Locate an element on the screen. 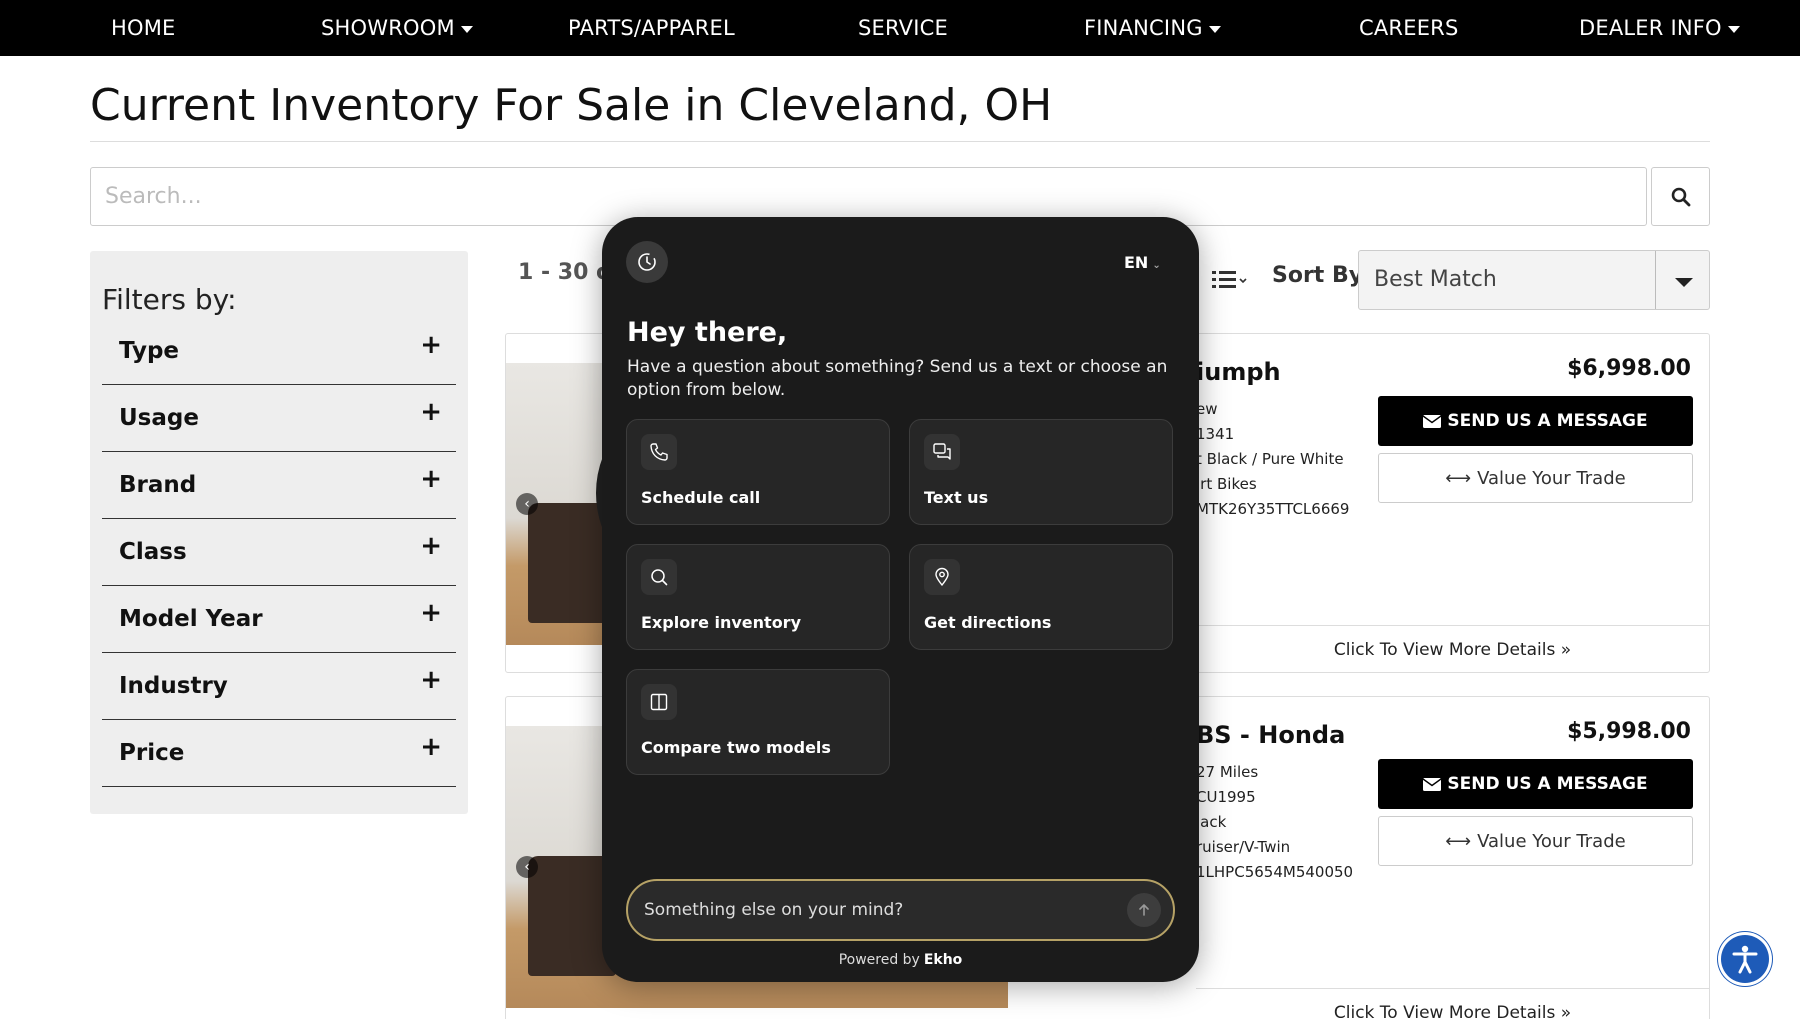 This screenshot has width=1800, height=1019. search-button is located at coordinates (1680, 196).